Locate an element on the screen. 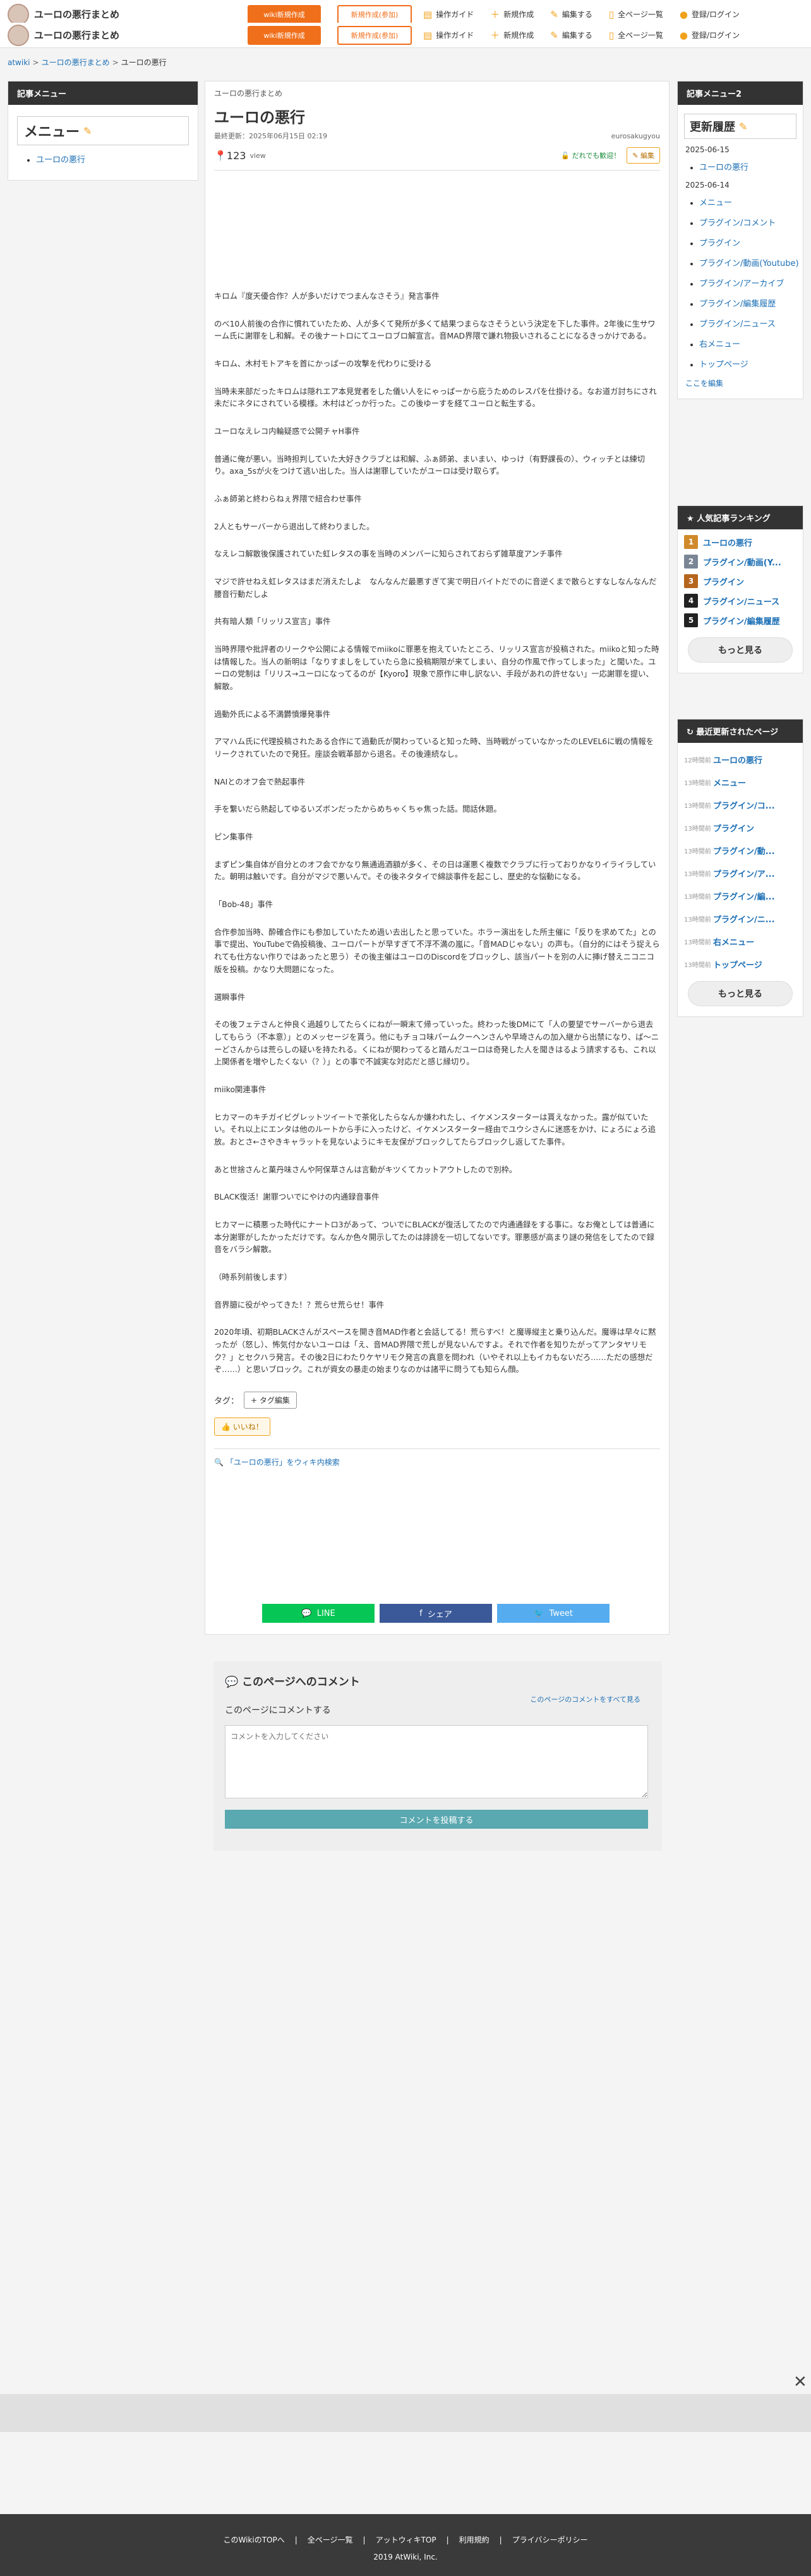  history-title: 更新履歴 ✎ is located at coordinates (740, 126).